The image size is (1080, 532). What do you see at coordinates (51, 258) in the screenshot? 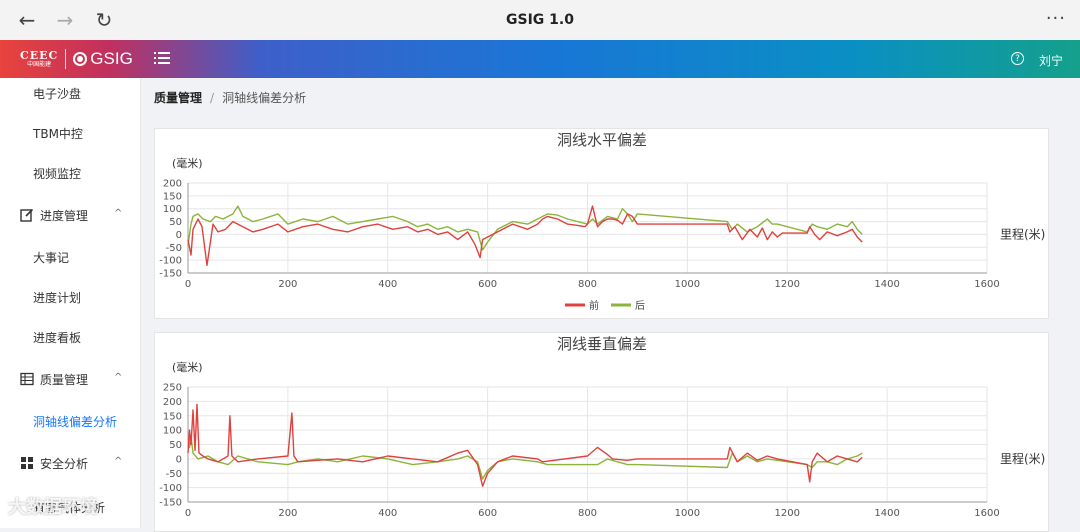
I see `sidebar-item-label: 大事记` at bounding box center [51, 258].